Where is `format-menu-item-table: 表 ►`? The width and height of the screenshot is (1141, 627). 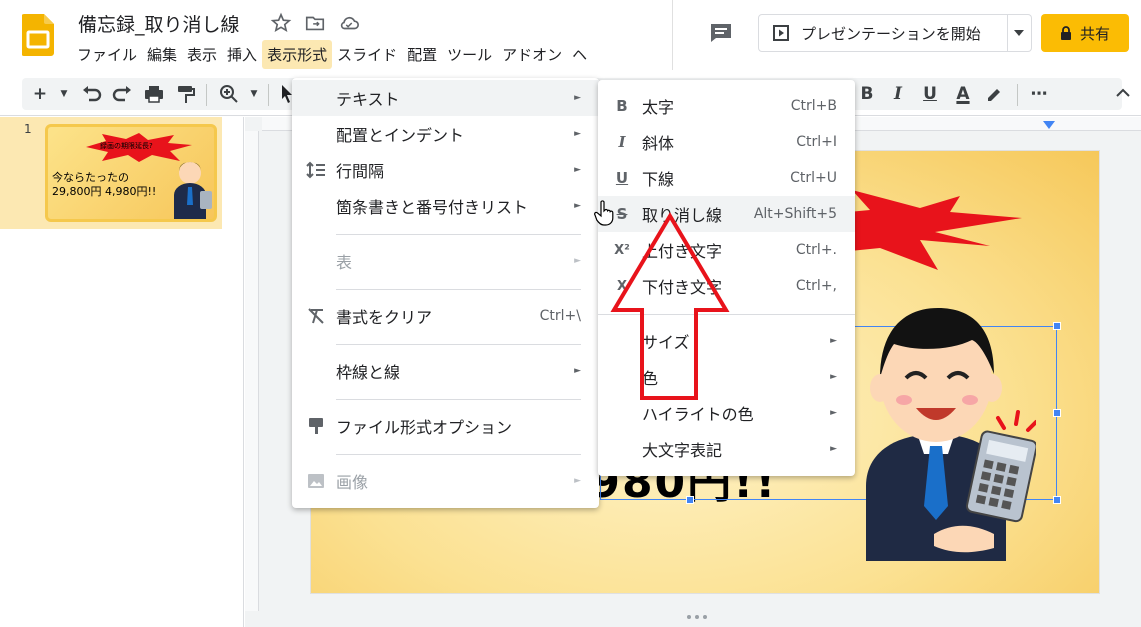
format-menu-item-table: 表 ► is located at coordinates (445, 261).